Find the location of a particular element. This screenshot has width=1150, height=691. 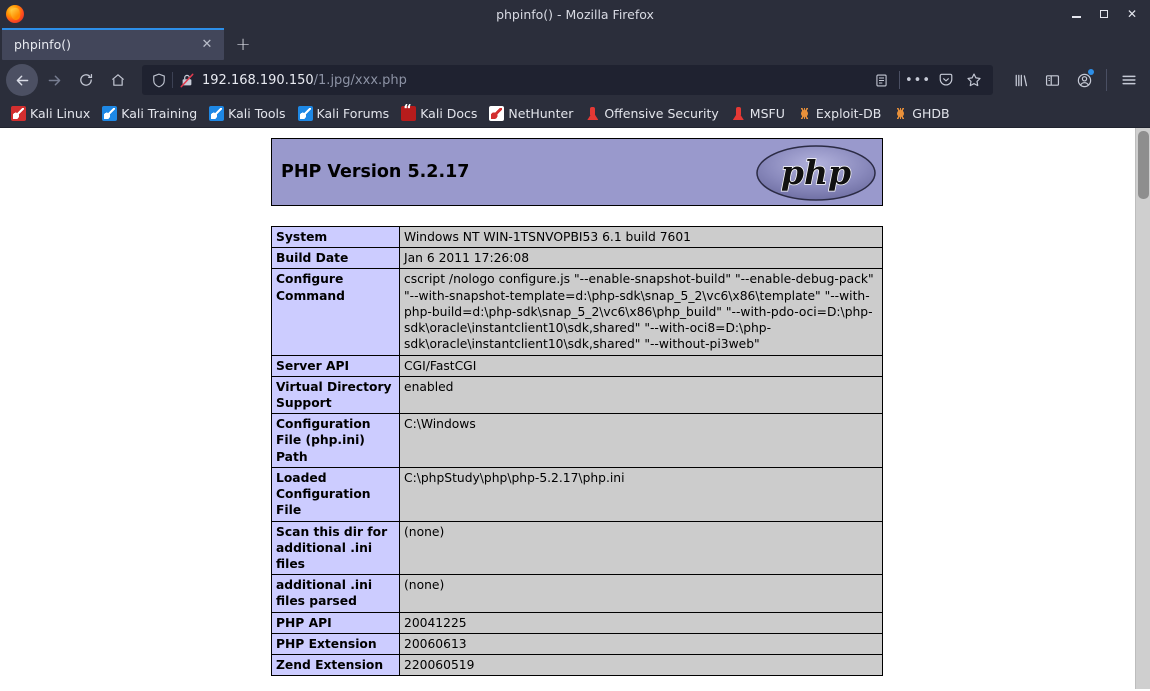

firefox-logo-icon is located at coordinates (15, 14).